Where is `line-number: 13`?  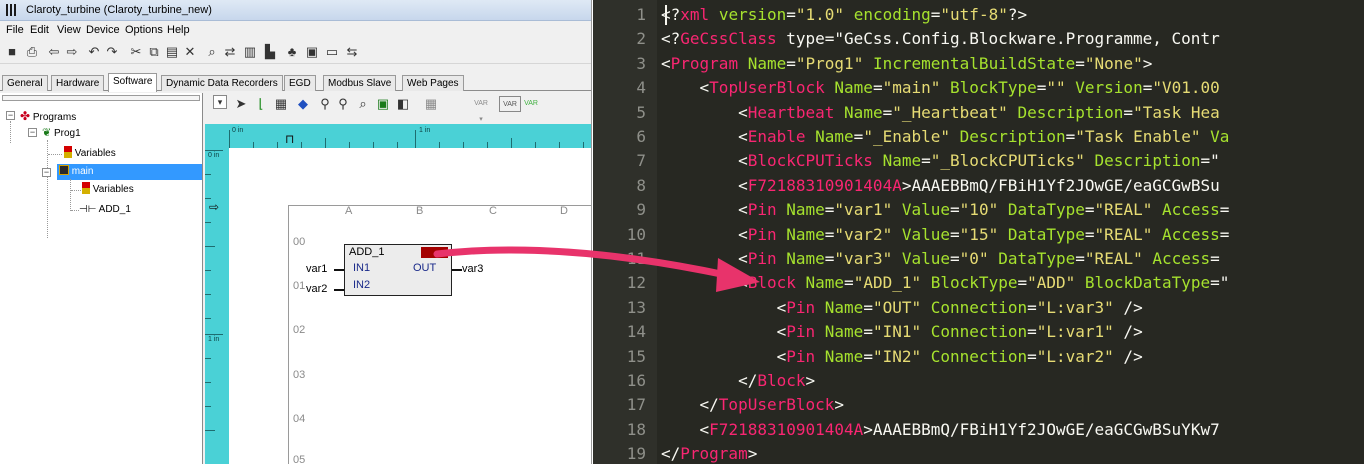 line-number: 13 is located at coordinates (636, 307).